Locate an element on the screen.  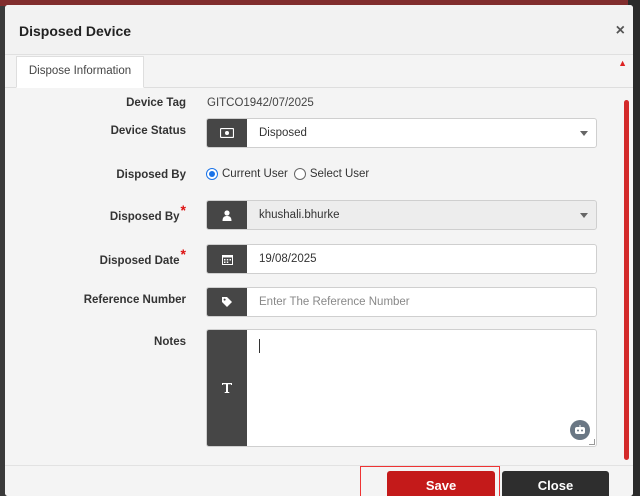
radio-current-user-control is located at coordinates (212, 174).